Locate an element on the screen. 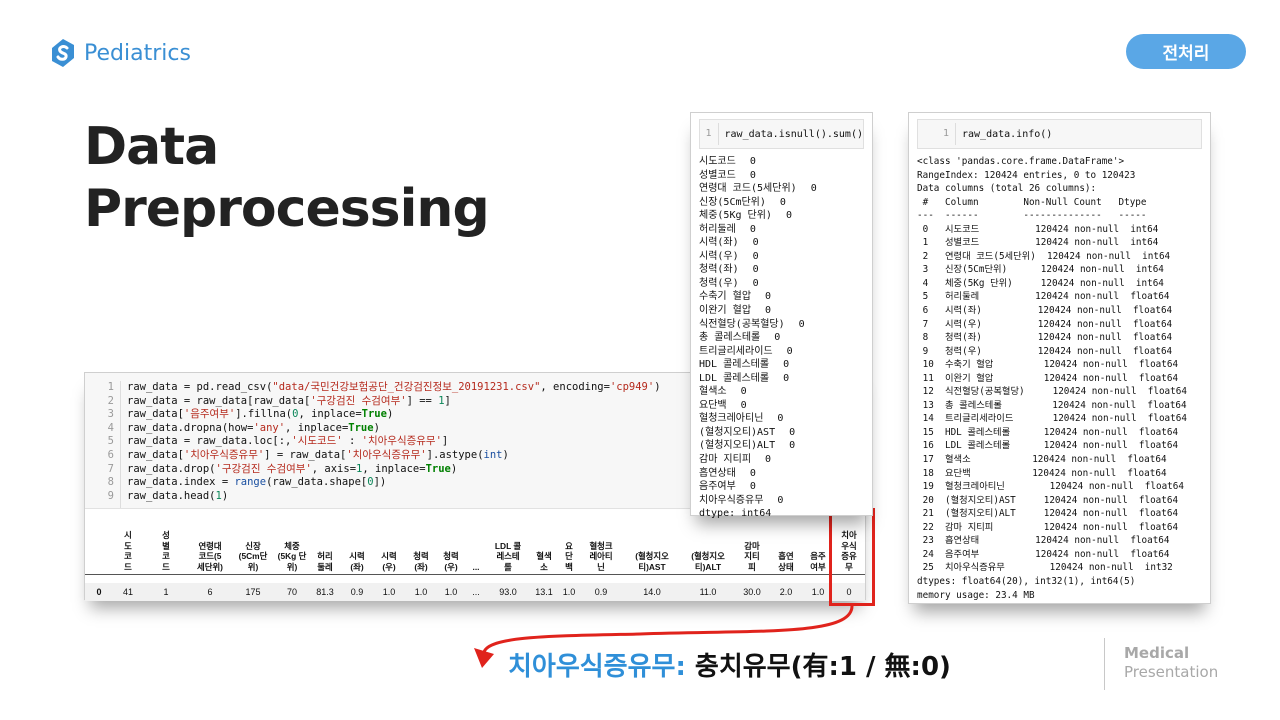 The image size is (1280, 720). list-item: 체중(5Kg 단위) 0 is located at coordinates (785, 216).